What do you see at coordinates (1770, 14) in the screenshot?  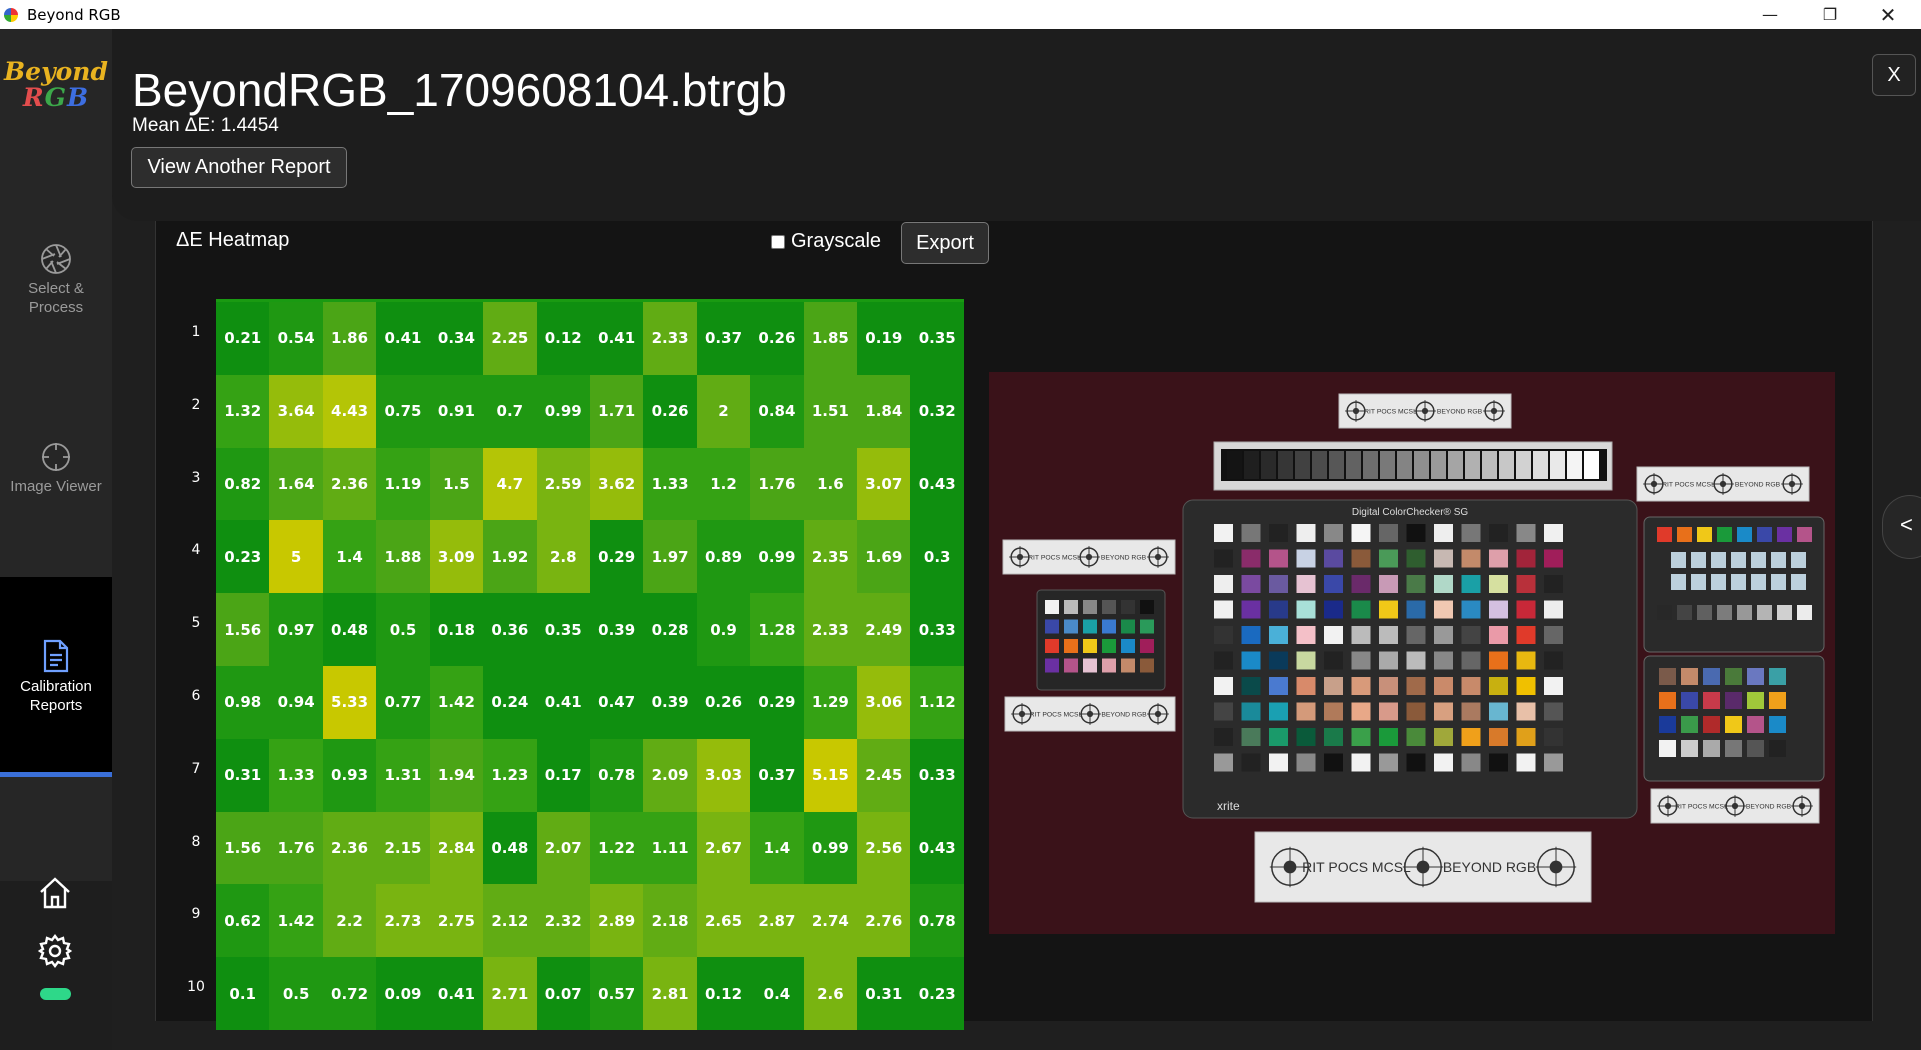 I see `minimize-icon: —` at bounding box center [1770, 14].